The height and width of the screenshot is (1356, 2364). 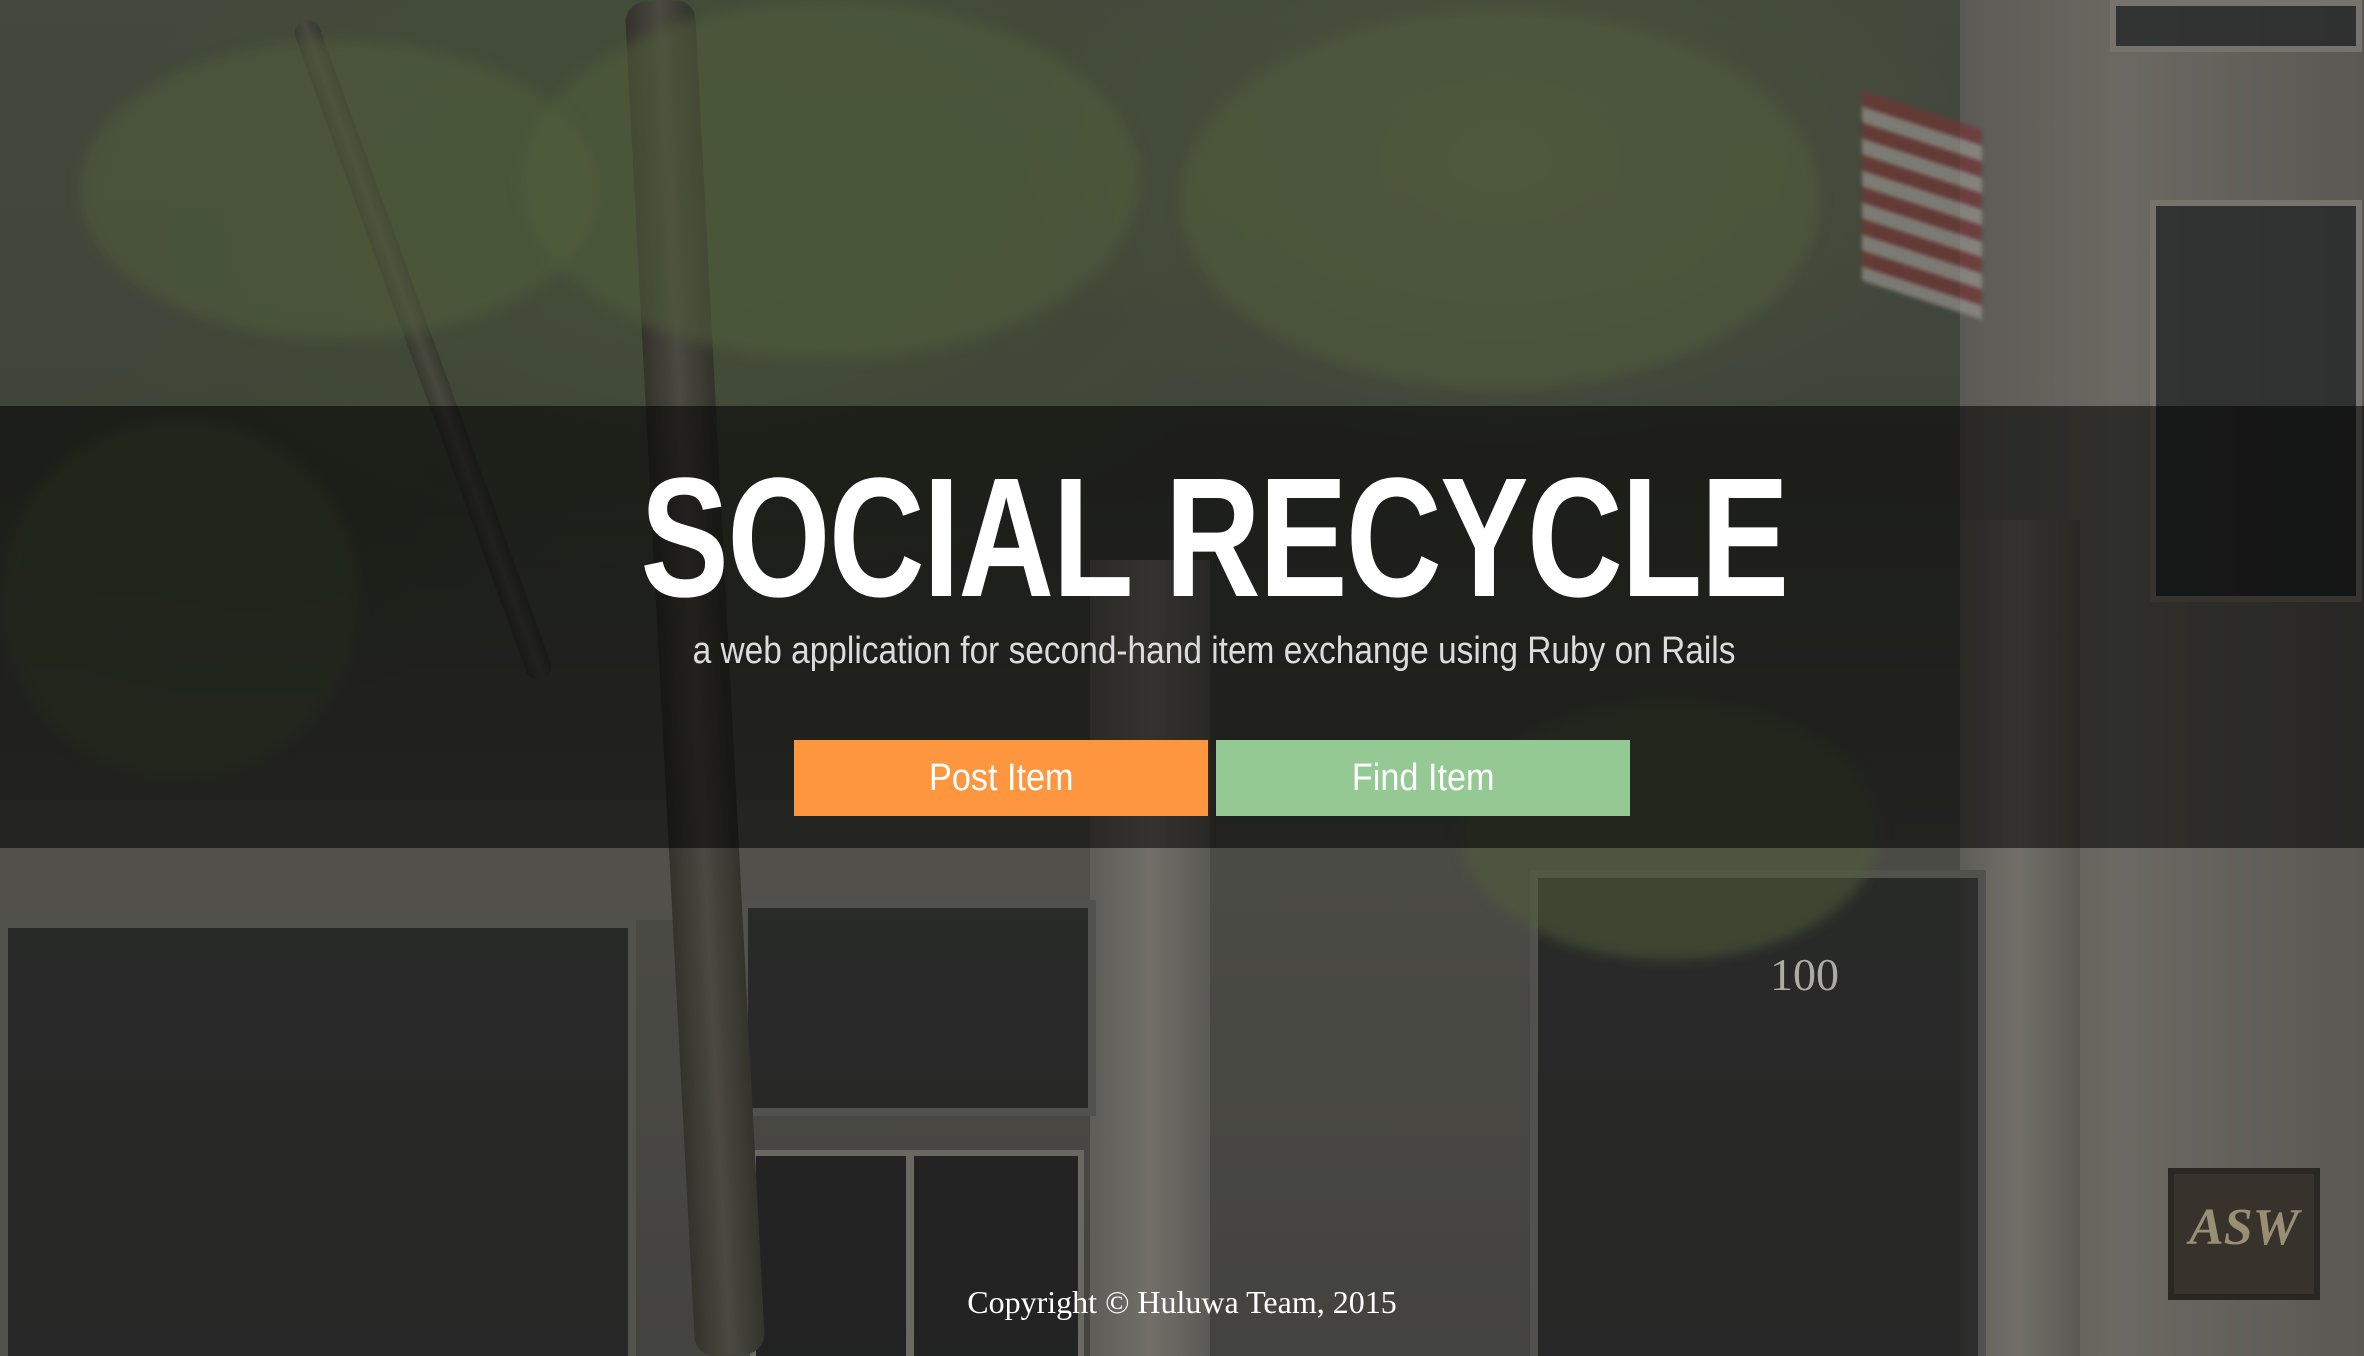 I want to click on post-item-label: Post Item, so click(x=1001, y=778).